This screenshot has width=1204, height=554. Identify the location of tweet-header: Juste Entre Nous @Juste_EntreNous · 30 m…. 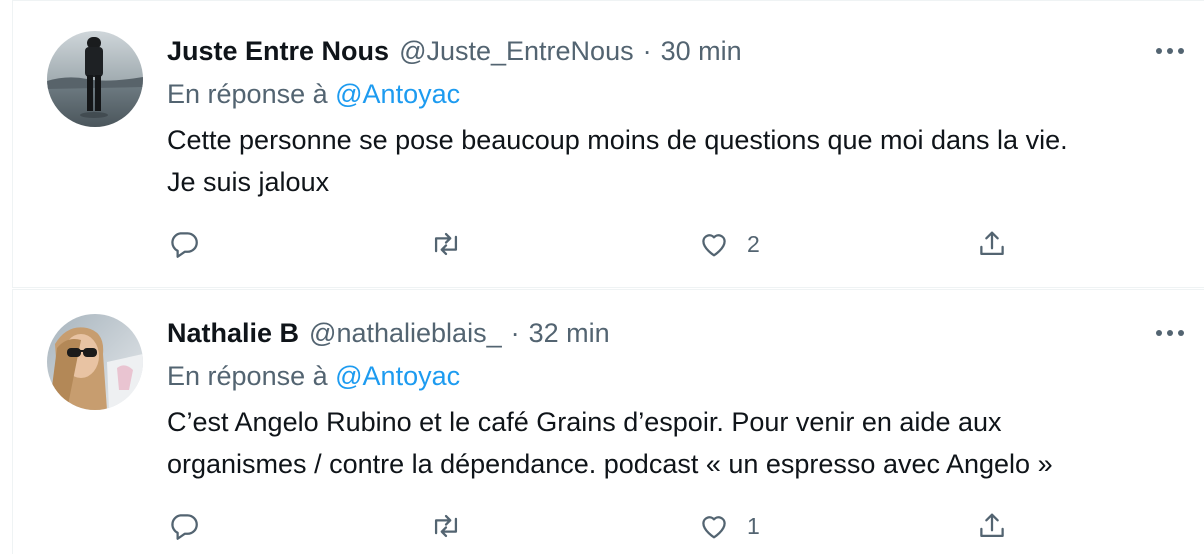
(454, 51).